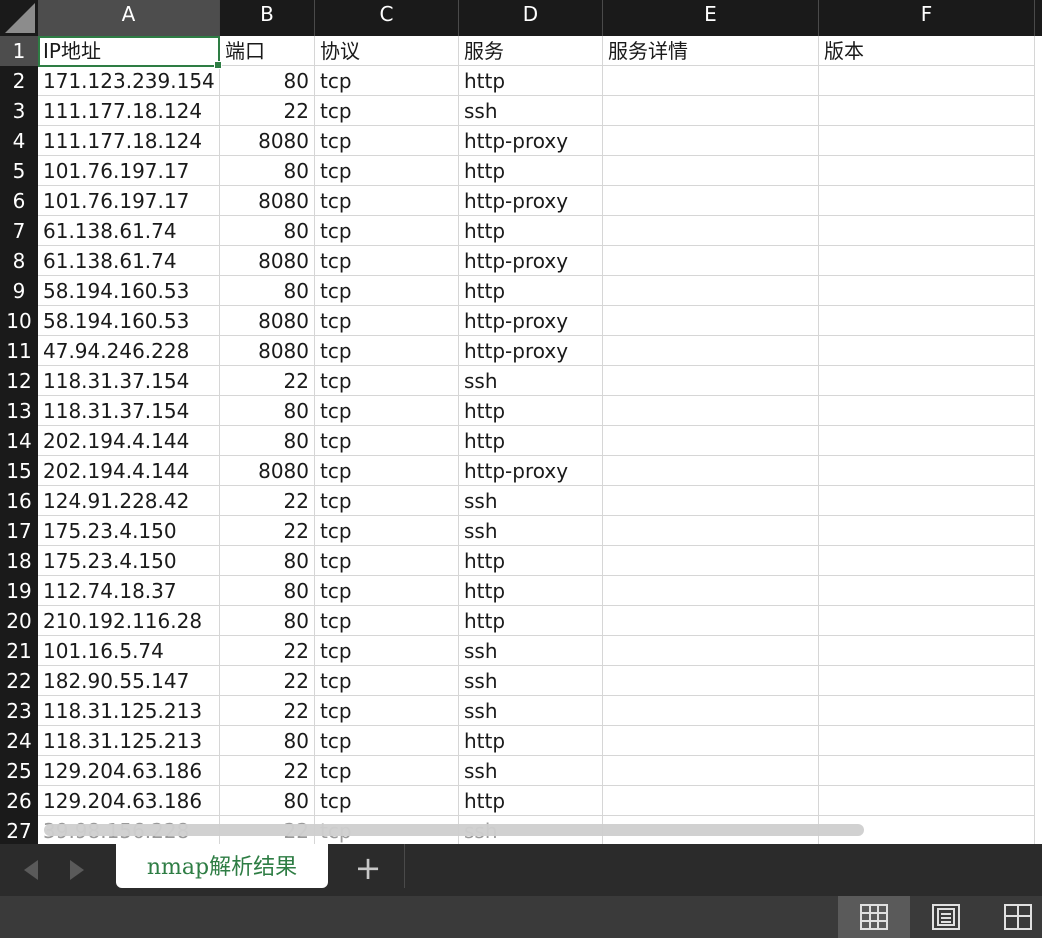  Describe the element at coordinates (19, 291) in the screenshot. I see `row-header-9: 9` at that location.